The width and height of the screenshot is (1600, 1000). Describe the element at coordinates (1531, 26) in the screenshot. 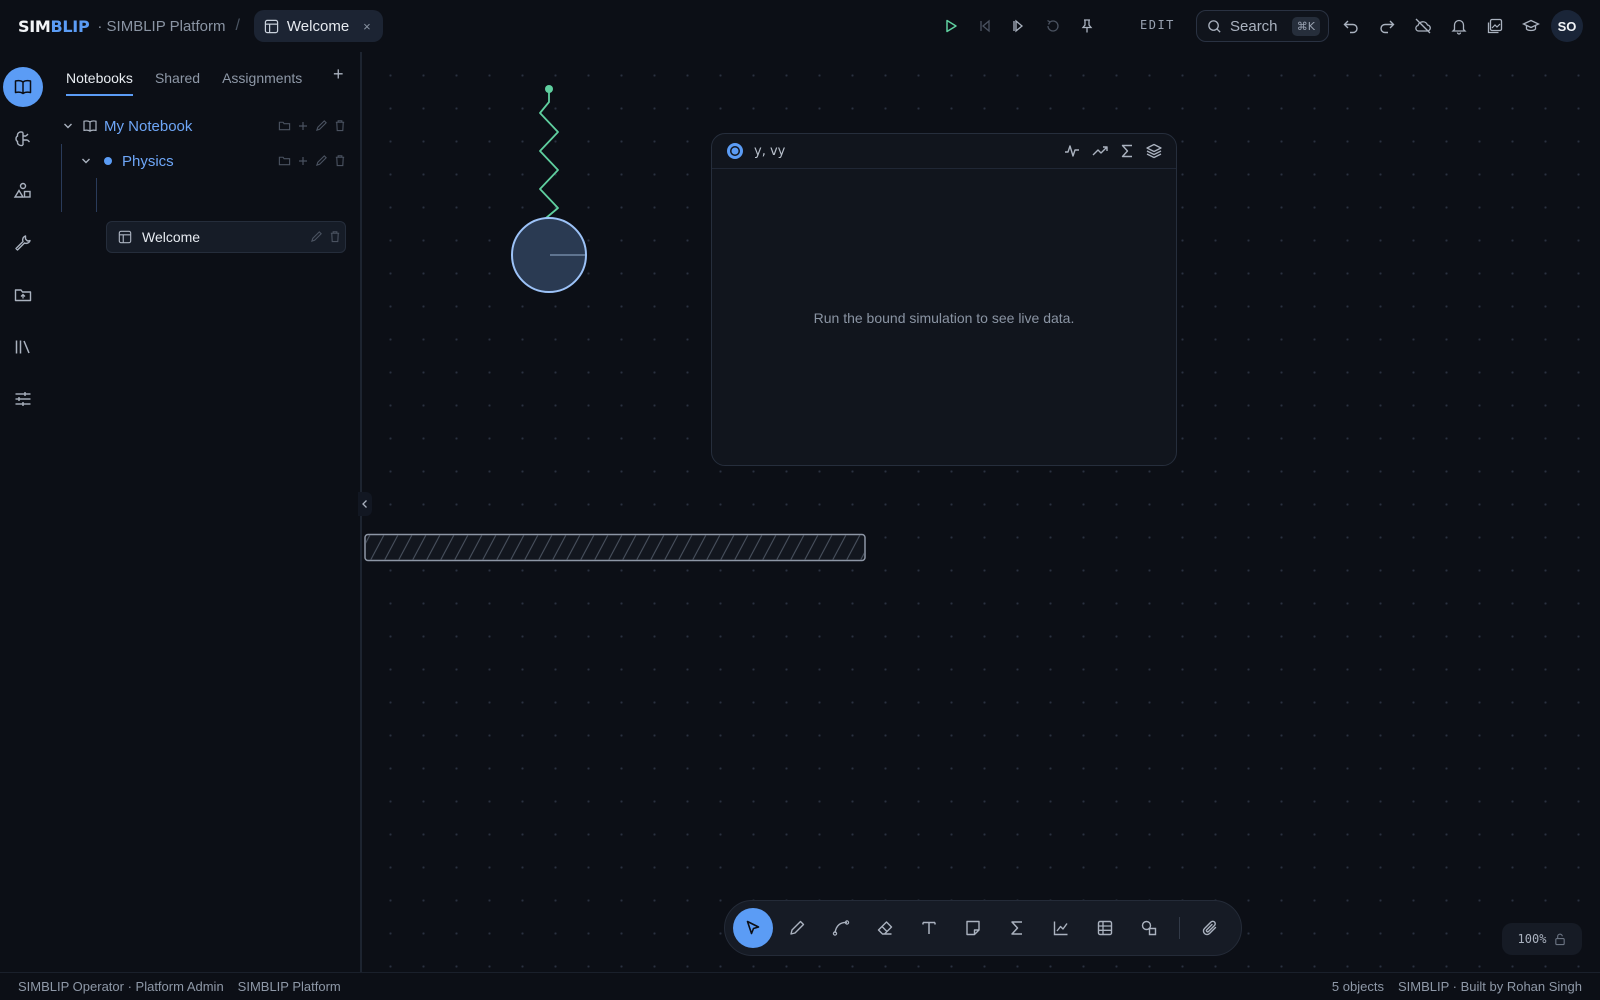

I see `graduation-cap-icon` at that location.